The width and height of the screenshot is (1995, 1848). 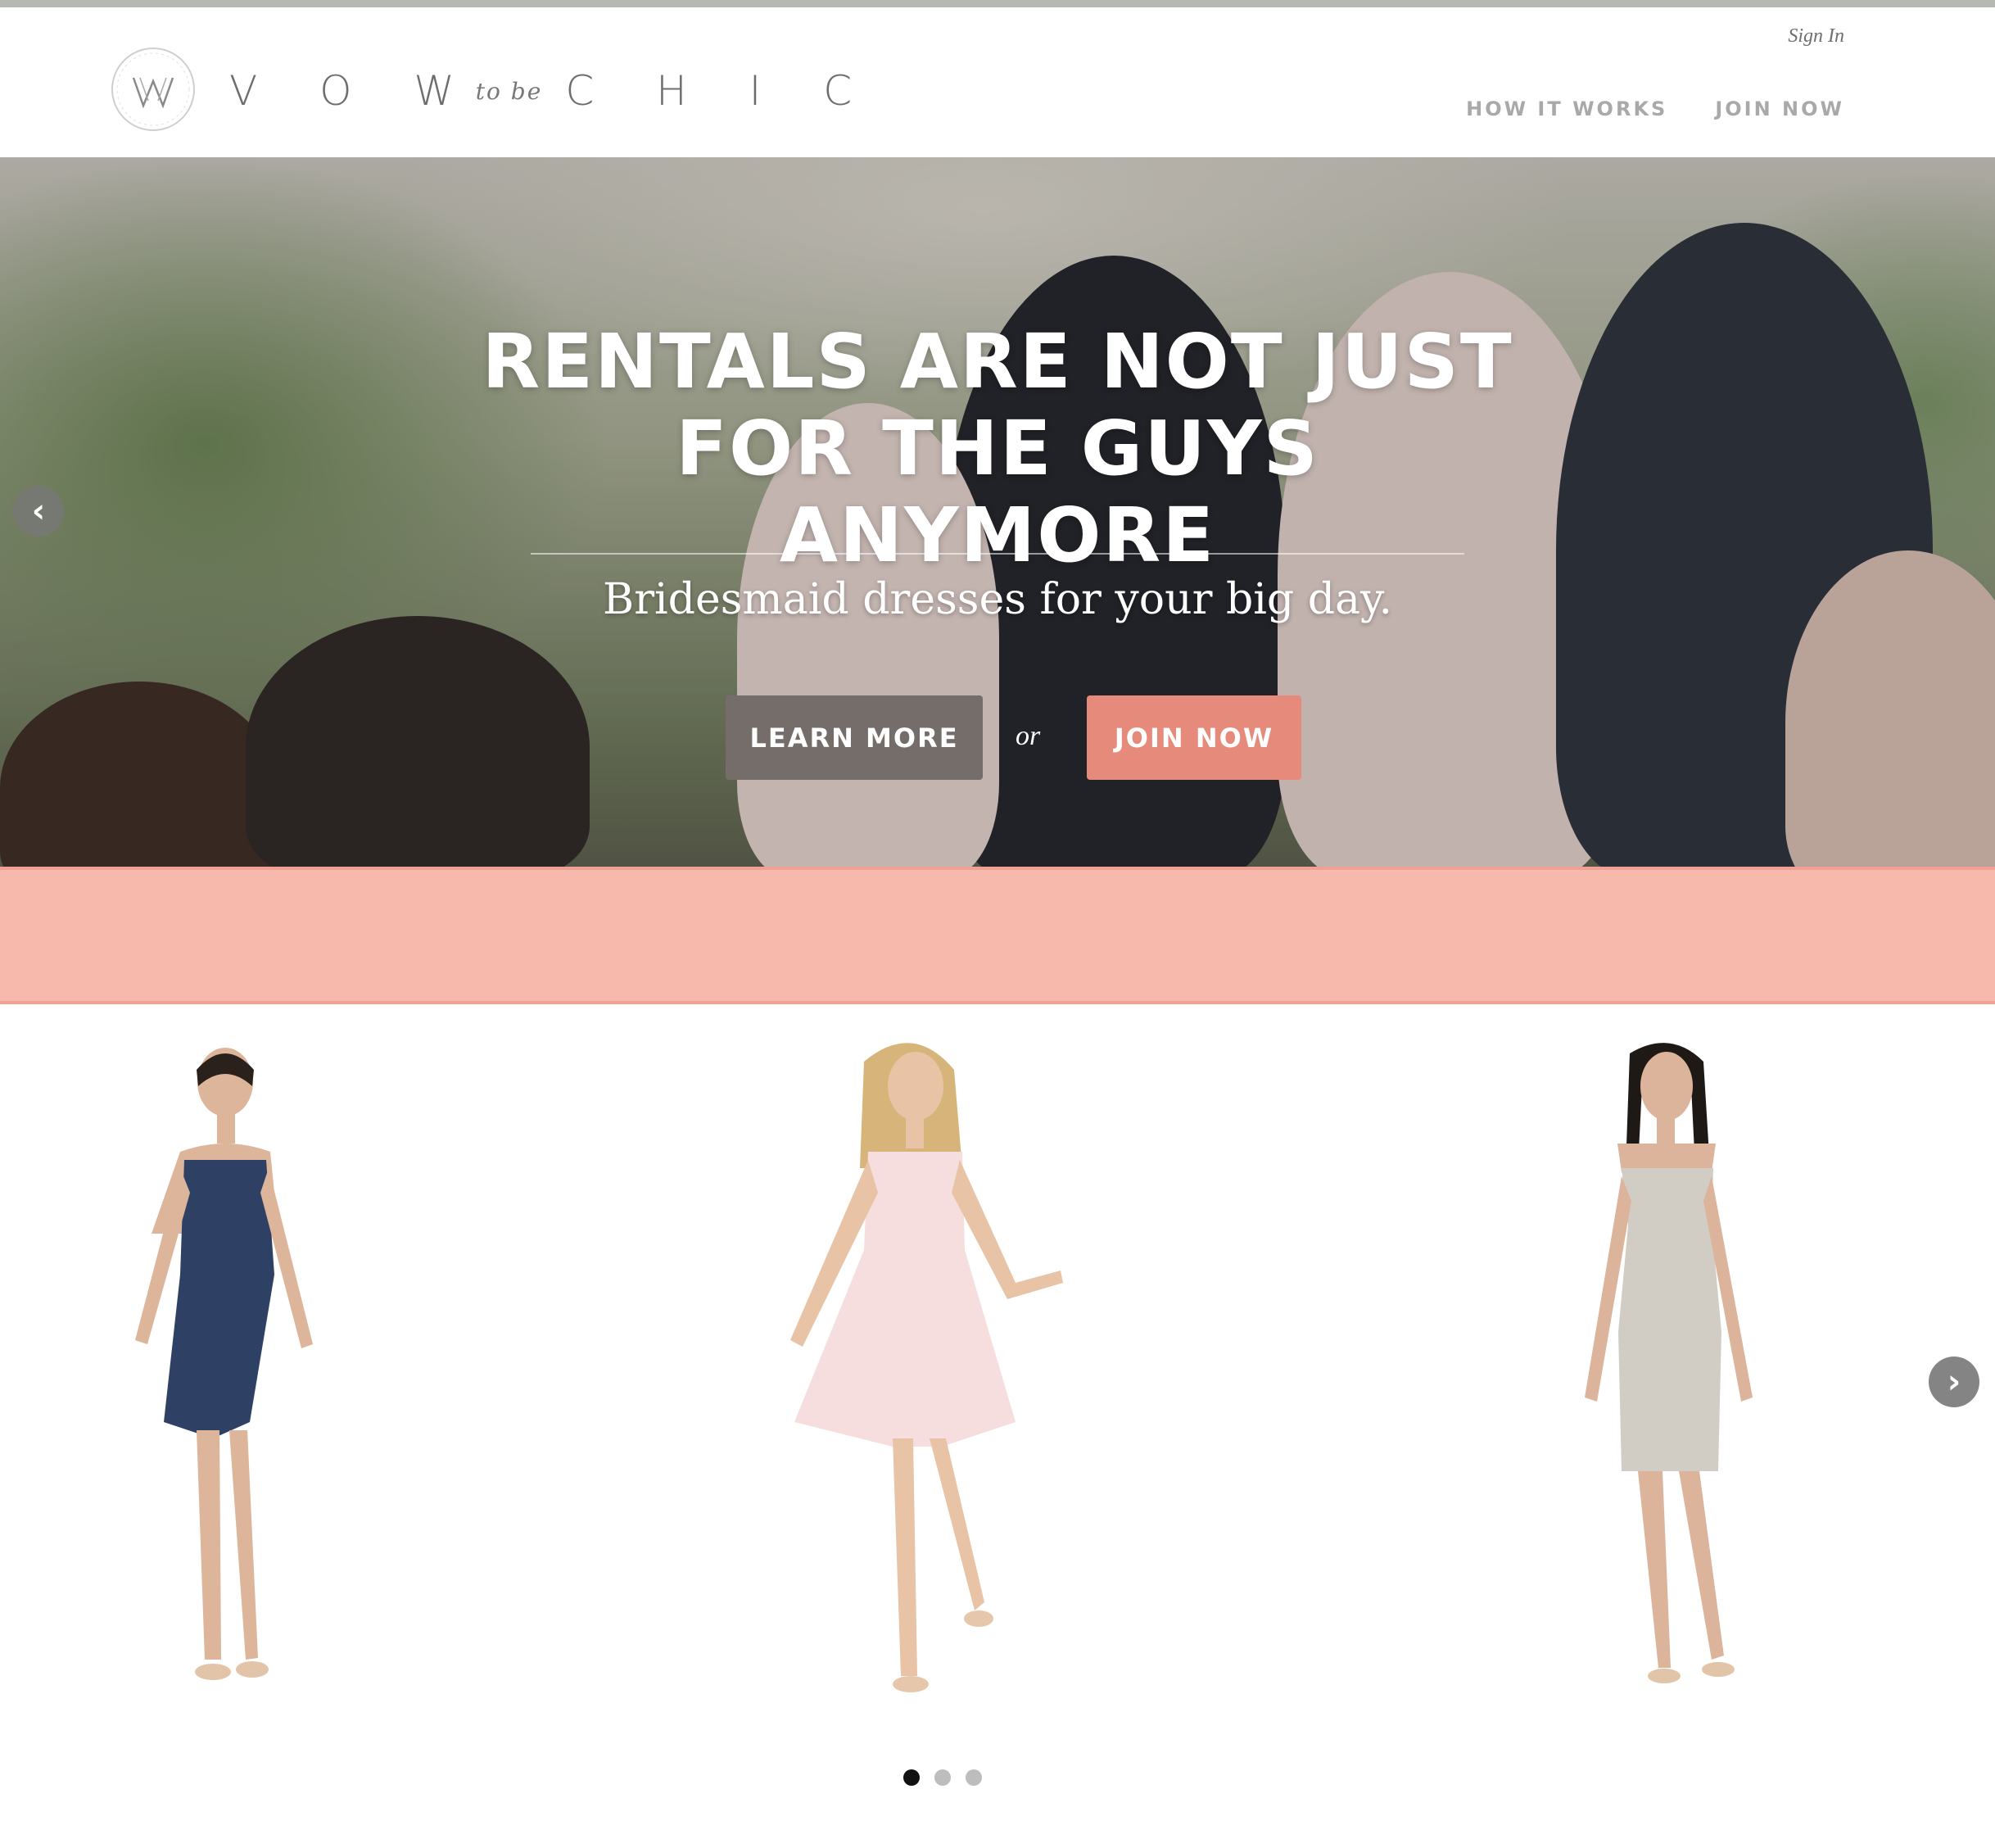 What do you see at coordinates (552, 91) in the screenshot?
I see `brand-logo: V O W to be C H I C` at bounding box center [552, 91].